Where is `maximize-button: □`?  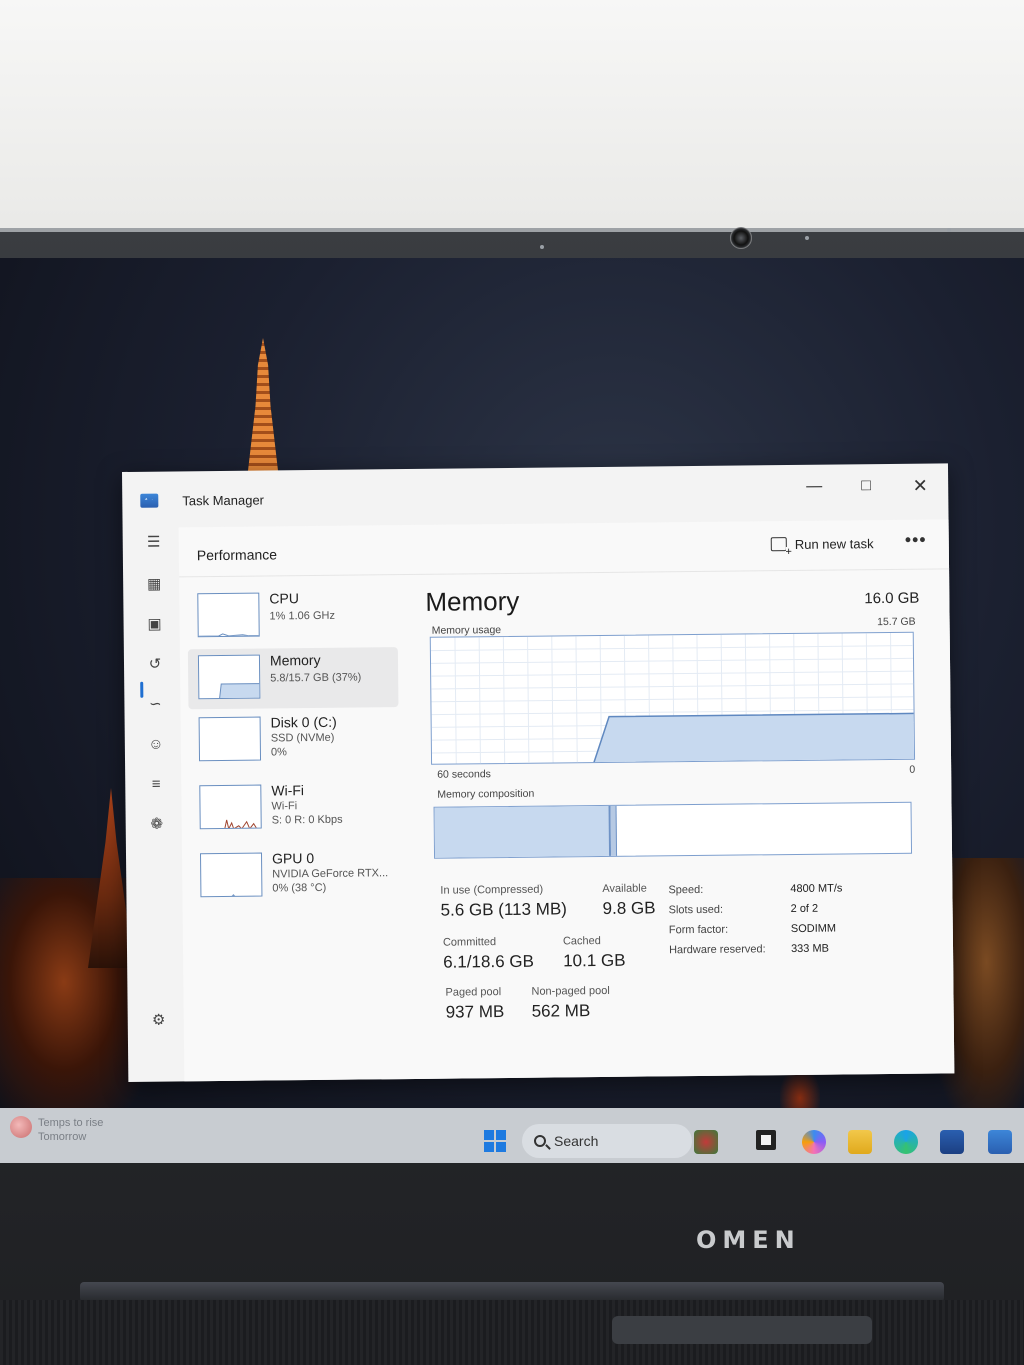
maximize-button: □ is located at coordinates (866, 486).